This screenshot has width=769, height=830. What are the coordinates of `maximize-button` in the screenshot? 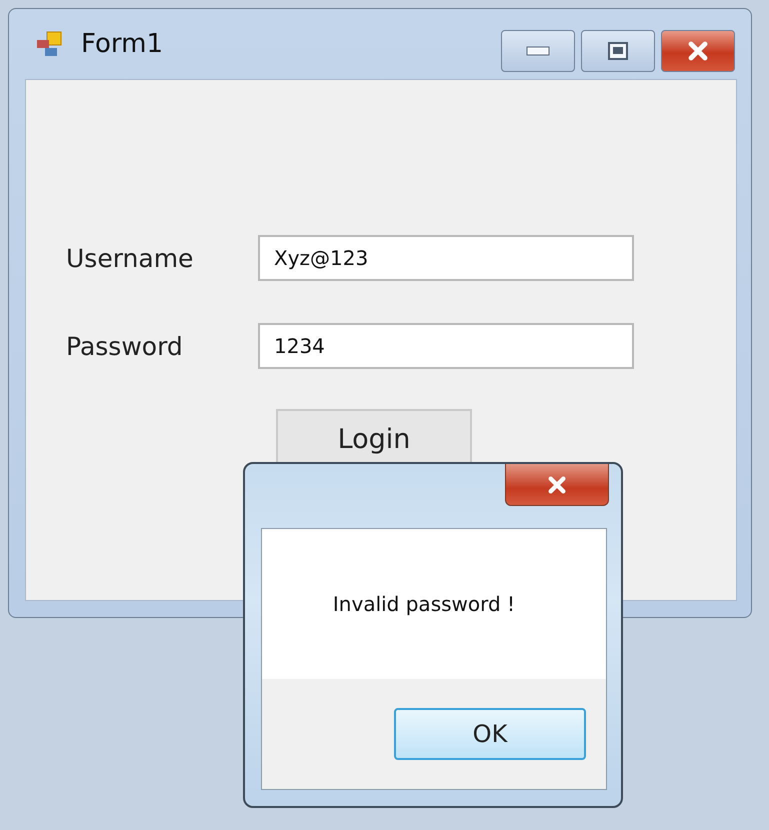 It's located at (618, 51).